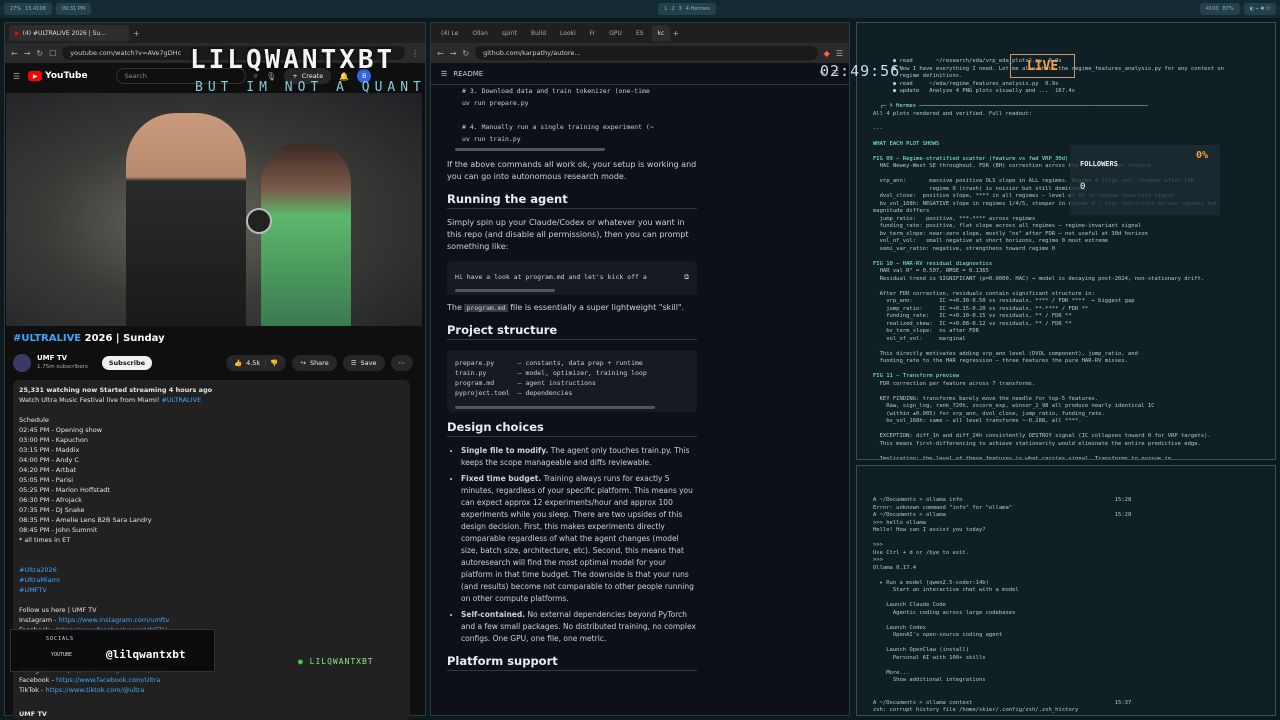 The width and height of the screenshot is (1280, 720). Describe the element at coordinates (860, 71) in the screenshot. I see `stream-clock: 02:49:56` at that location.